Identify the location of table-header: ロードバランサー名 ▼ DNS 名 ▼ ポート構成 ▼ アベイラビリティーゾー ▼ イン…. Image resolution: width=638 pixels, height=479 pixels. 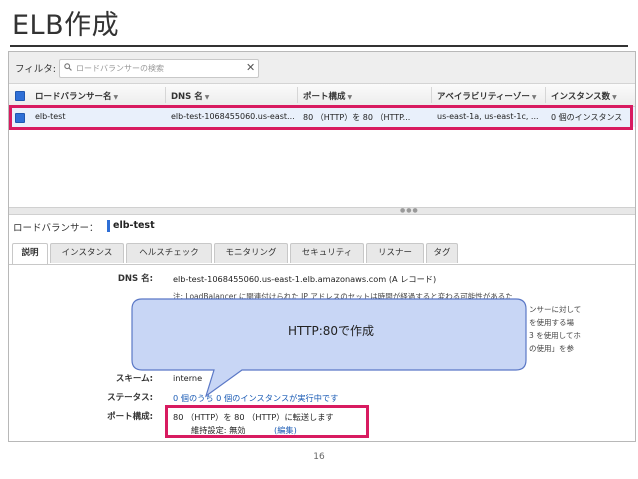
(322, 95).